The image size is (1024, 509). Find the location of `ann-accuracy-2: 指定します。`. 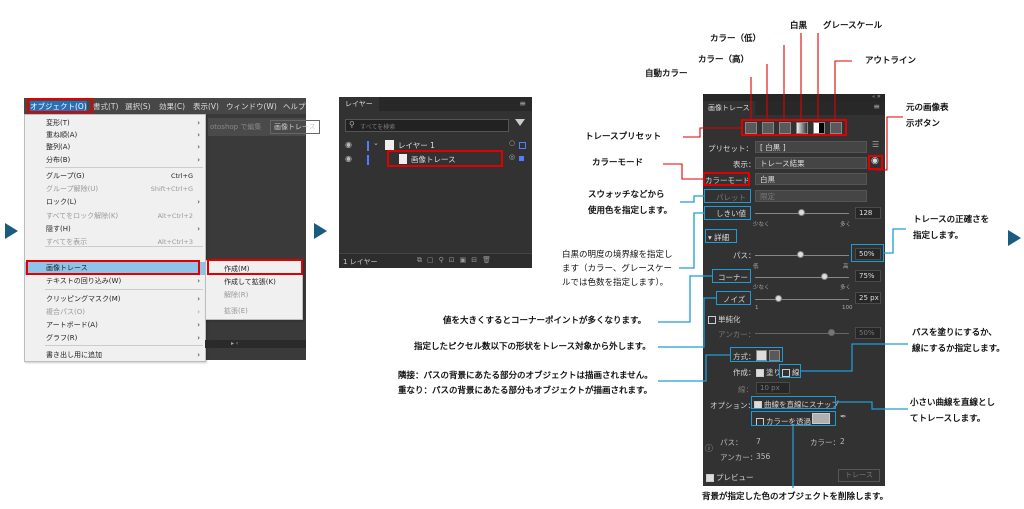

ann-accuracy-2: 指定します。 is located at coordinates (938, 236).